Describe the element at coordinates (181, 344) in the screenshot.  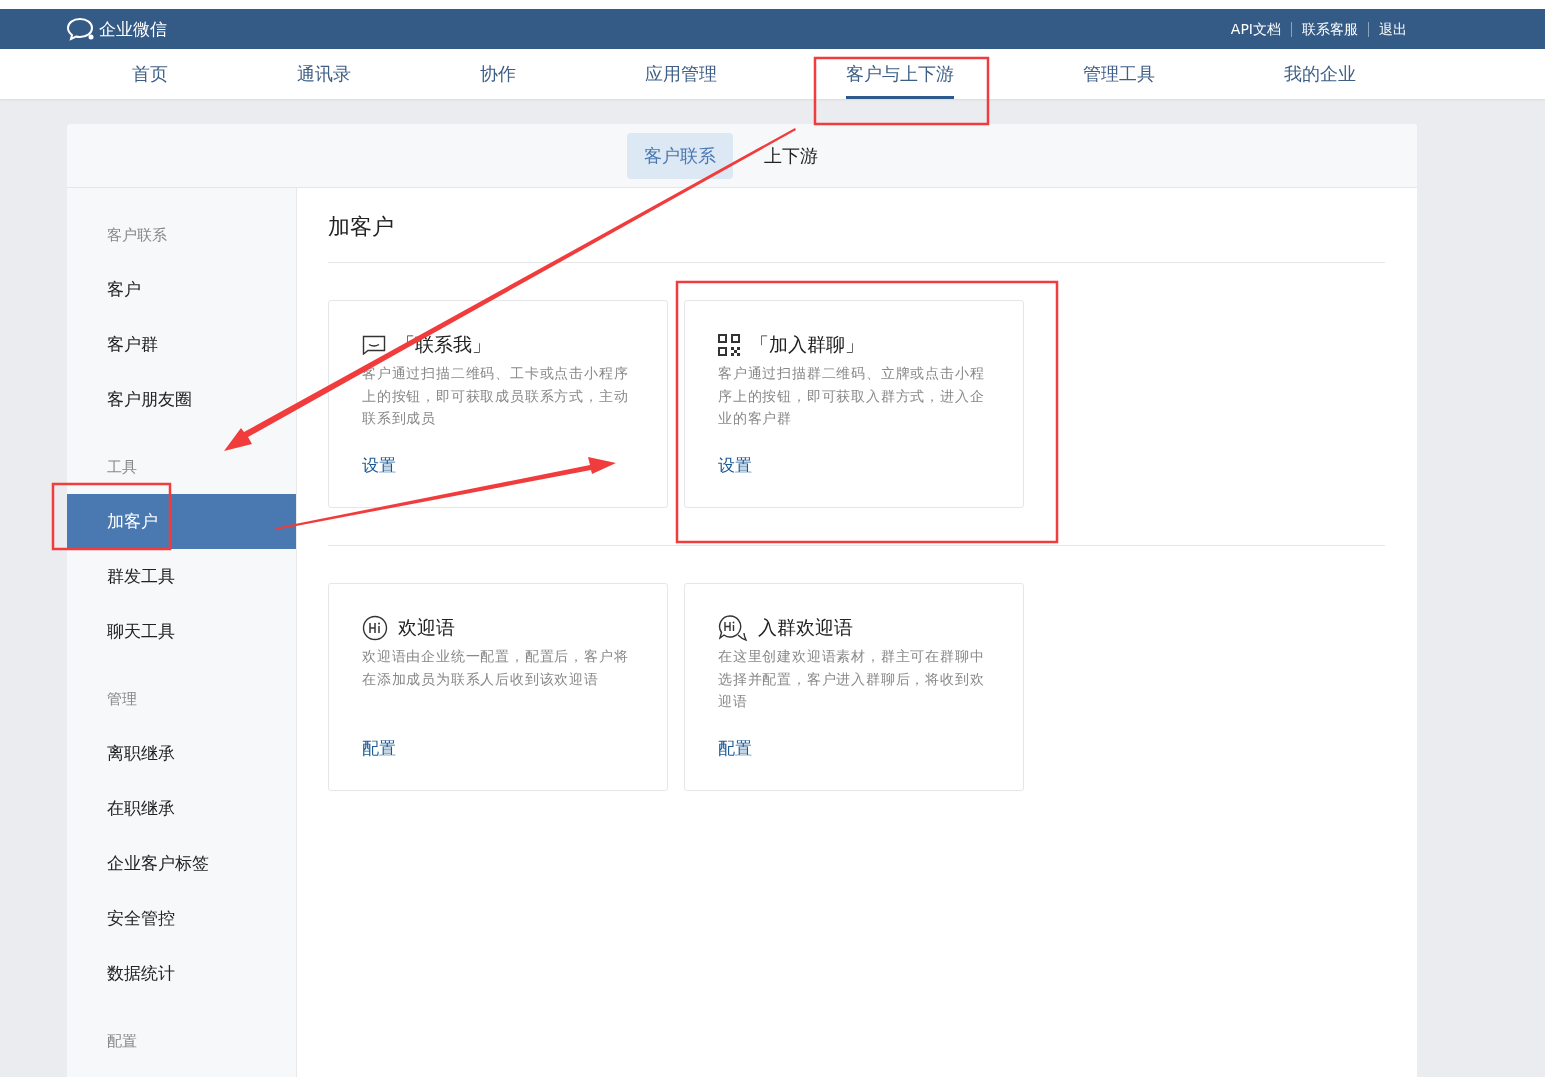
I see `sidebar-item: 客户群` at that location.